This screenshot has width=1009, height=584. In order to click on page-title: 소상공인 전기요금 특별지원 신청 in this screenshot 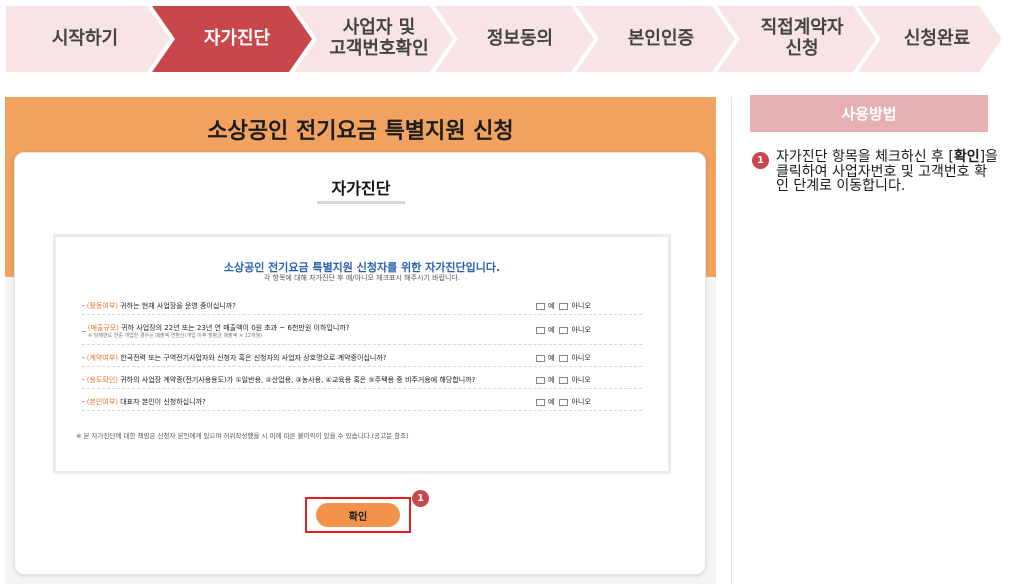, I will do `click(360, 131)`.